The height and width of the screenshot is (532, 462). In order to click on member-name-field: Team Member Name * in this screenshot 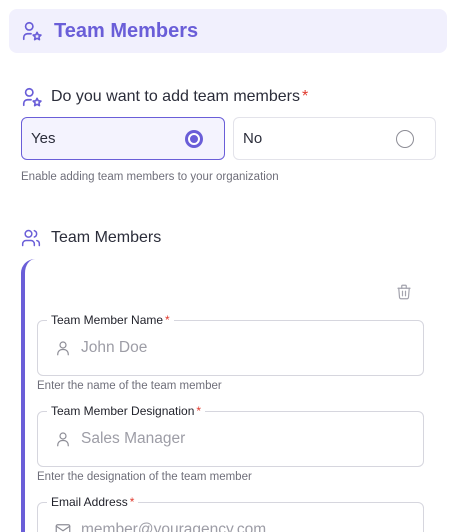, I will do `click(230, 344)`.